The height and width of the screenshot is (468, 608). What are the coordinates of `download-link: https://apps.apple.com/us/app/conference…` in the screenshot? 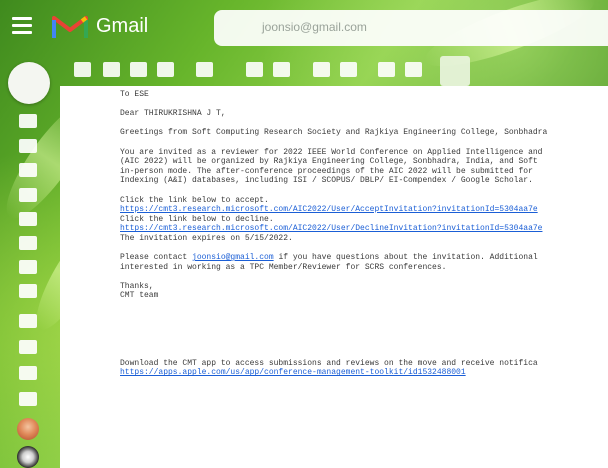 It's located at (293, 372).